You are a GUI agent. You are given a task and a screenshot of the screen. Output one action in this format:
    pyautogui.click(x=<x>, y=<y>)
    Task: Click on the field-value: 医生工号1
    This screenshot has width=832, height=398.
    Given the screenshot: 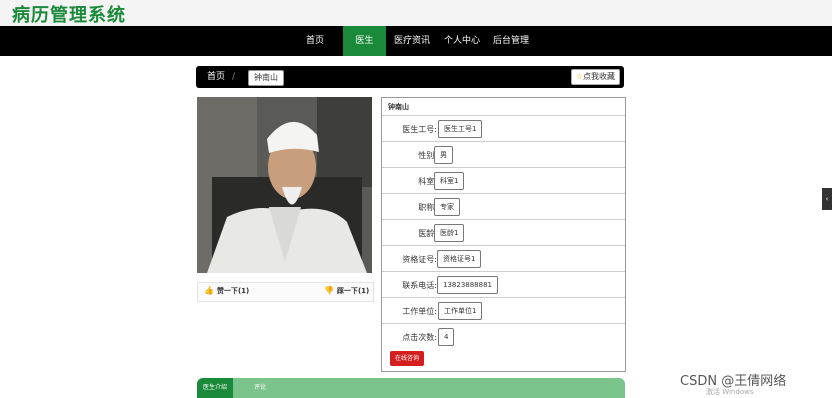 What is the action you would take?
    pyautogui.click(x=460, y=129)
    